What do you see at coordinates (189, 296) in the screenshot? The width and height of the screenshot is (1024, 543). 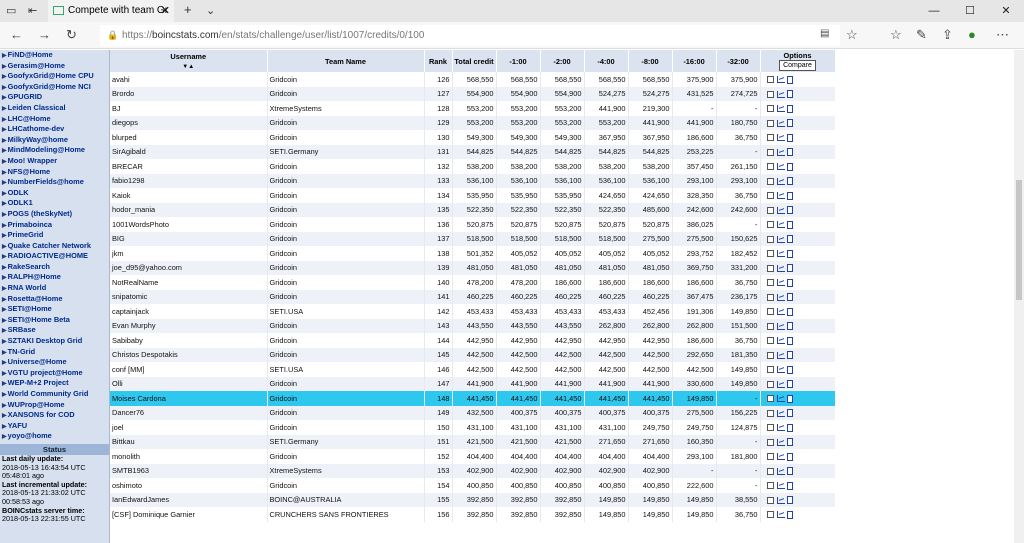 I see `username-cell: snipatomic` at bounding box center [189, 296].